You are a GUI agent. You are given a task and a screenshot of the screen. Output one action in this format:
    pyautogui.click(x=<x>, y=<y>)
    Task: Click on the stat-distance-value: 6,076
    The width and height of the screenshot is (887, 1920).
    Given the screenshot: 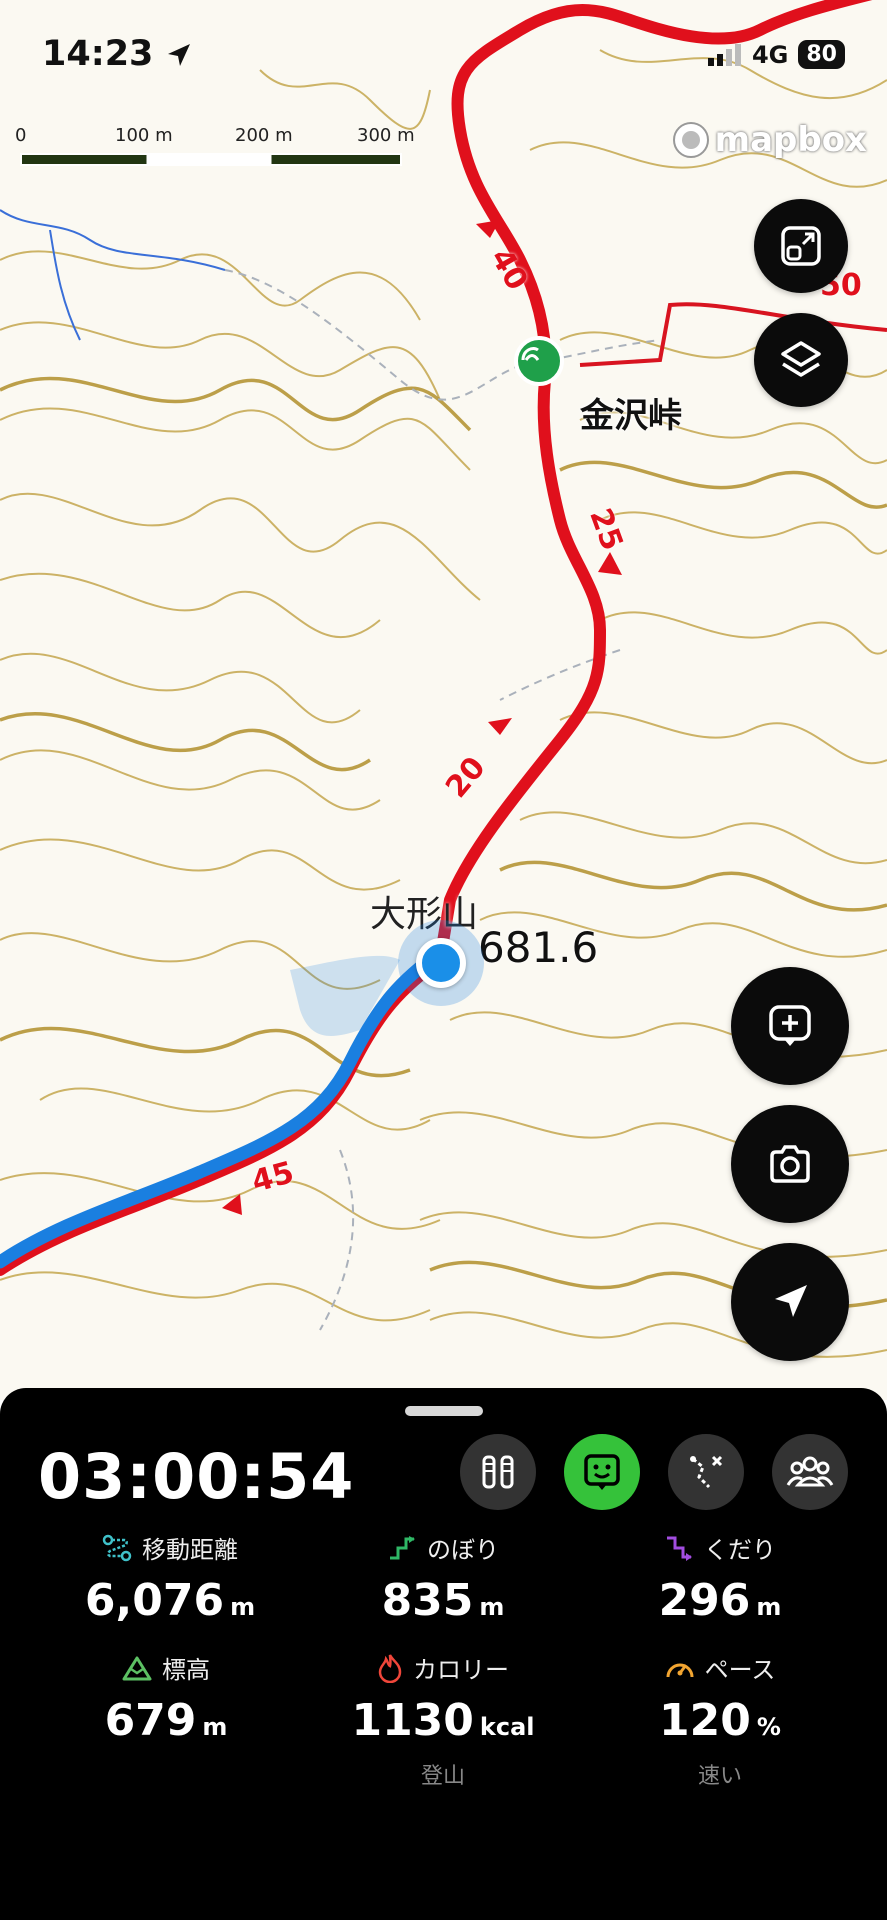 What is the action you would take?
    pyautogui.click(x=154, y=1600)
    